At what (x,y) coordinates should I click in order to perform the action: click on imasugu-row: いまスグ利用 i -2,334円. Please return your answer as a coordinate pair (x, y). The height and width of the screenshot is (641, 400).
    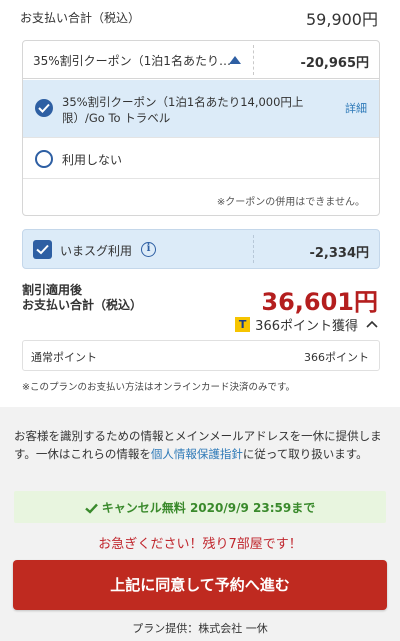
    Looking at the image, I should click on (201, 249).